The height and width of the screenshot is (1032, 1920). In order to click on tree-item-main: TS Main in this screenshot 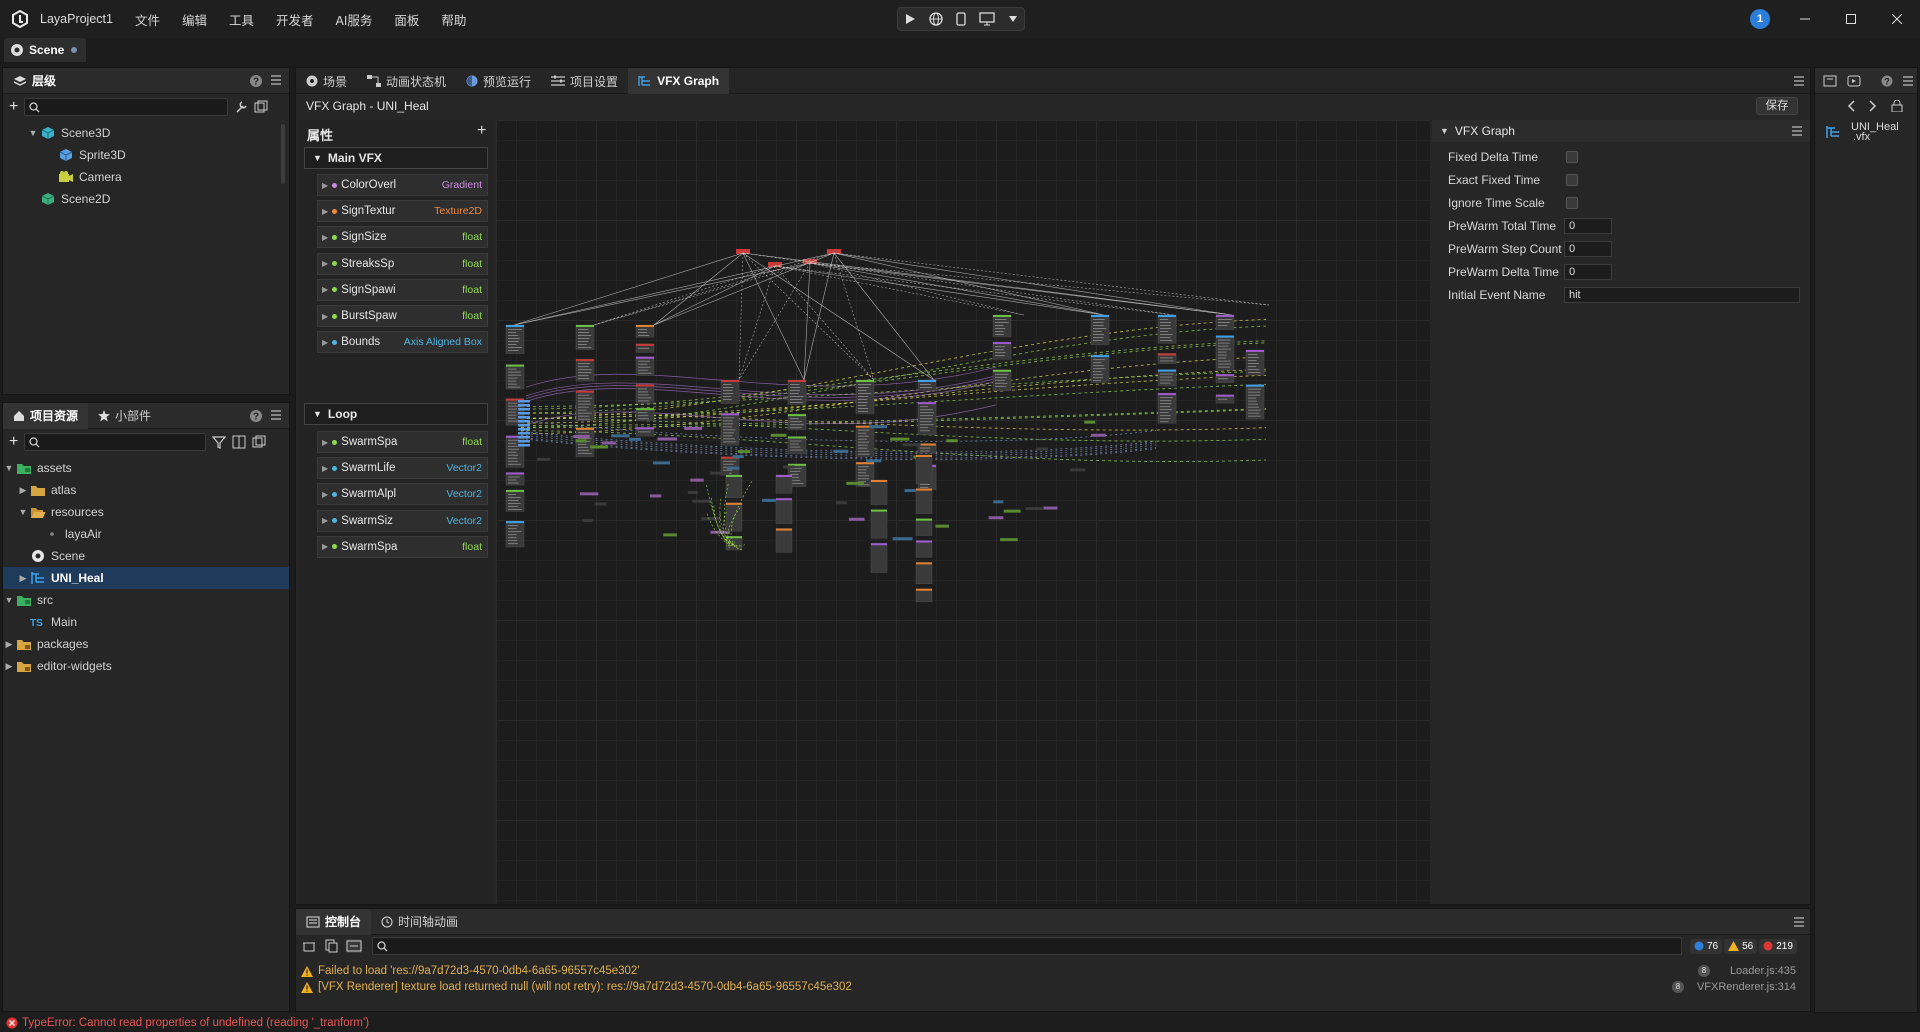, I will do `click(146, 622)`.